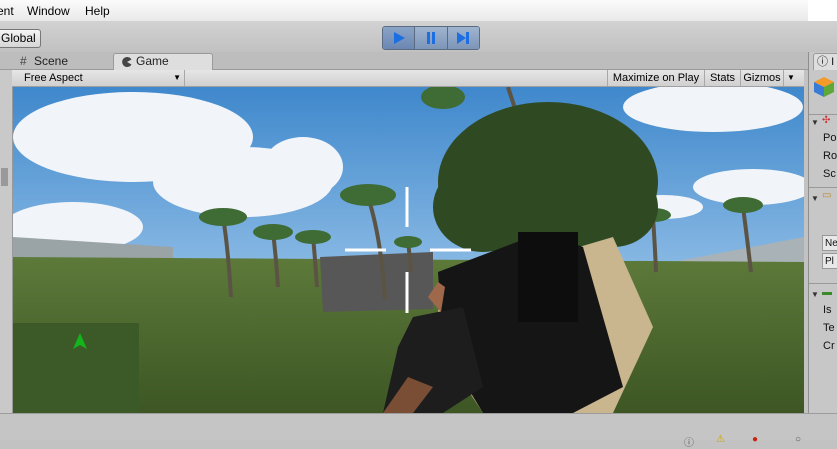  What do you see at coordinates (761, 78) in the screenshot?
I see `gizmos-button: Gizmos` at bounding box center [761, 78].